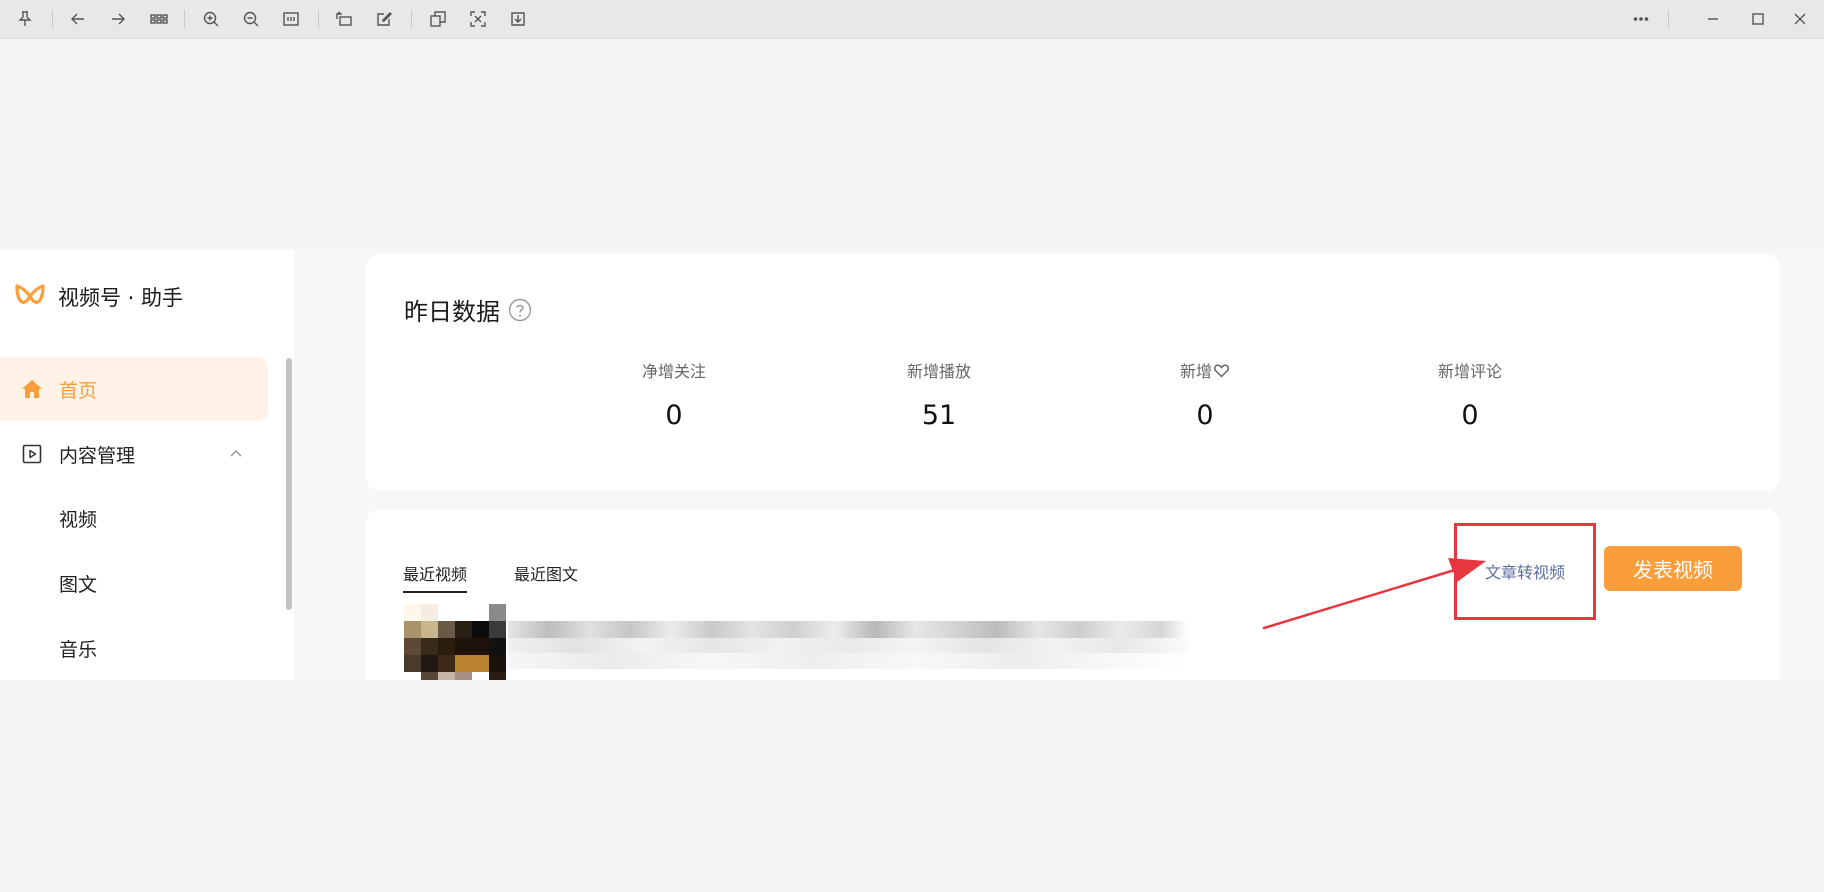 Image resolution: width=1824 pixels, height=892 pixels. What do you see at coordinates (848, 645) in the screenshot?
I see `video-meta-blurred` at bounding box center [848, 645].